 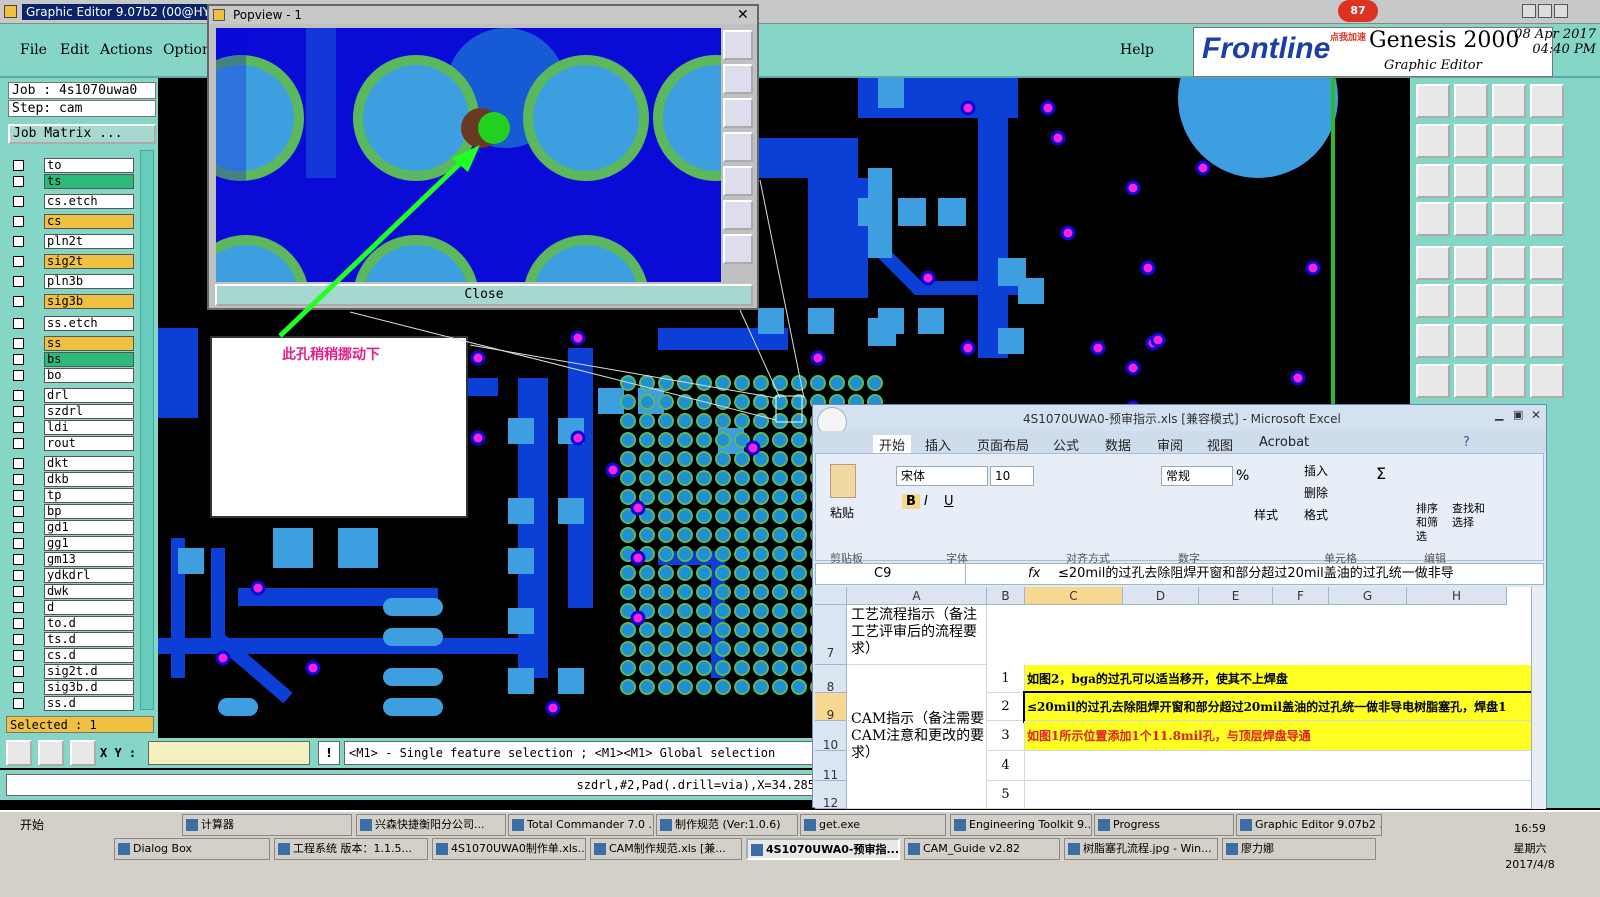 I want to click on name-box: C9, so click(x=891, y=574).